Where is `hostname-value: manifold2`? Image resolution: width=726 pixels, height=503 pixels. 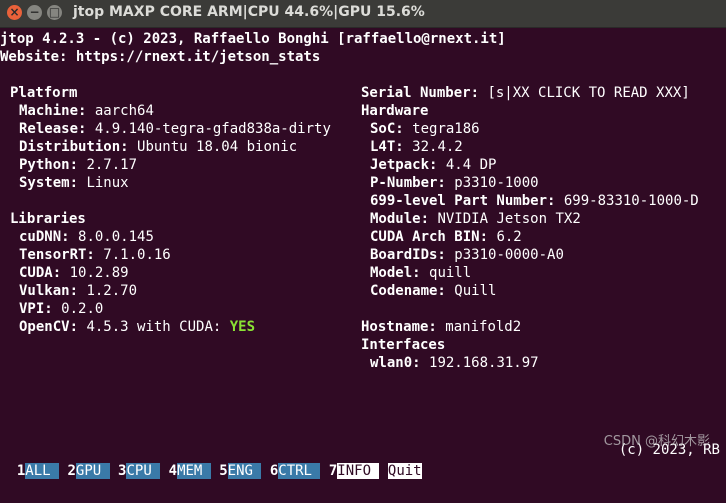 hostname-value: manifold2 is located at coordinates (483, 327).